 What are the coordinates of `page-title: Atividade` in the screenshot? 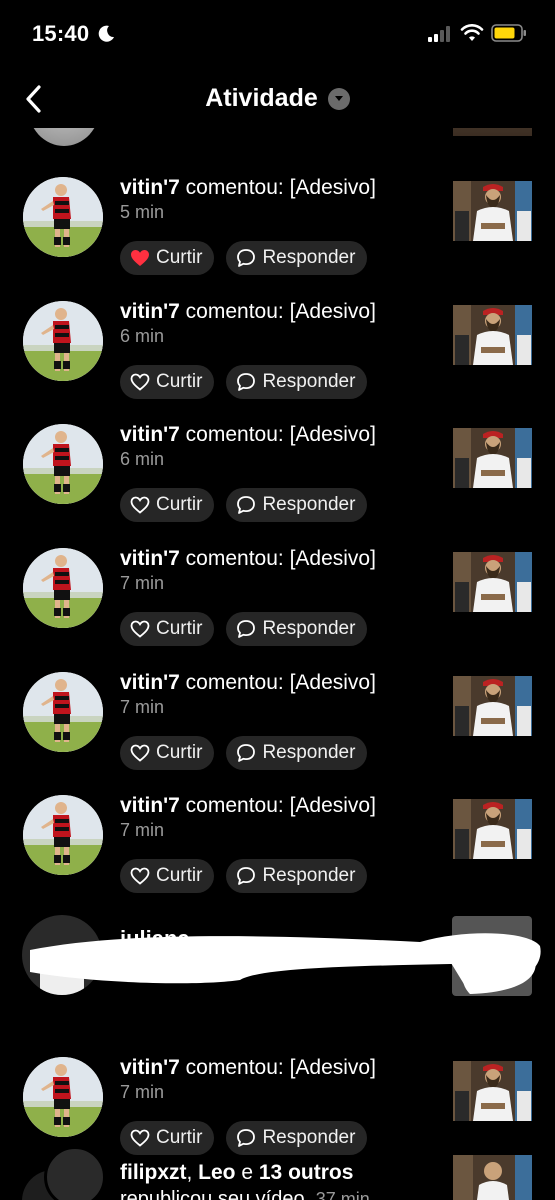 It's located at (261, 98).